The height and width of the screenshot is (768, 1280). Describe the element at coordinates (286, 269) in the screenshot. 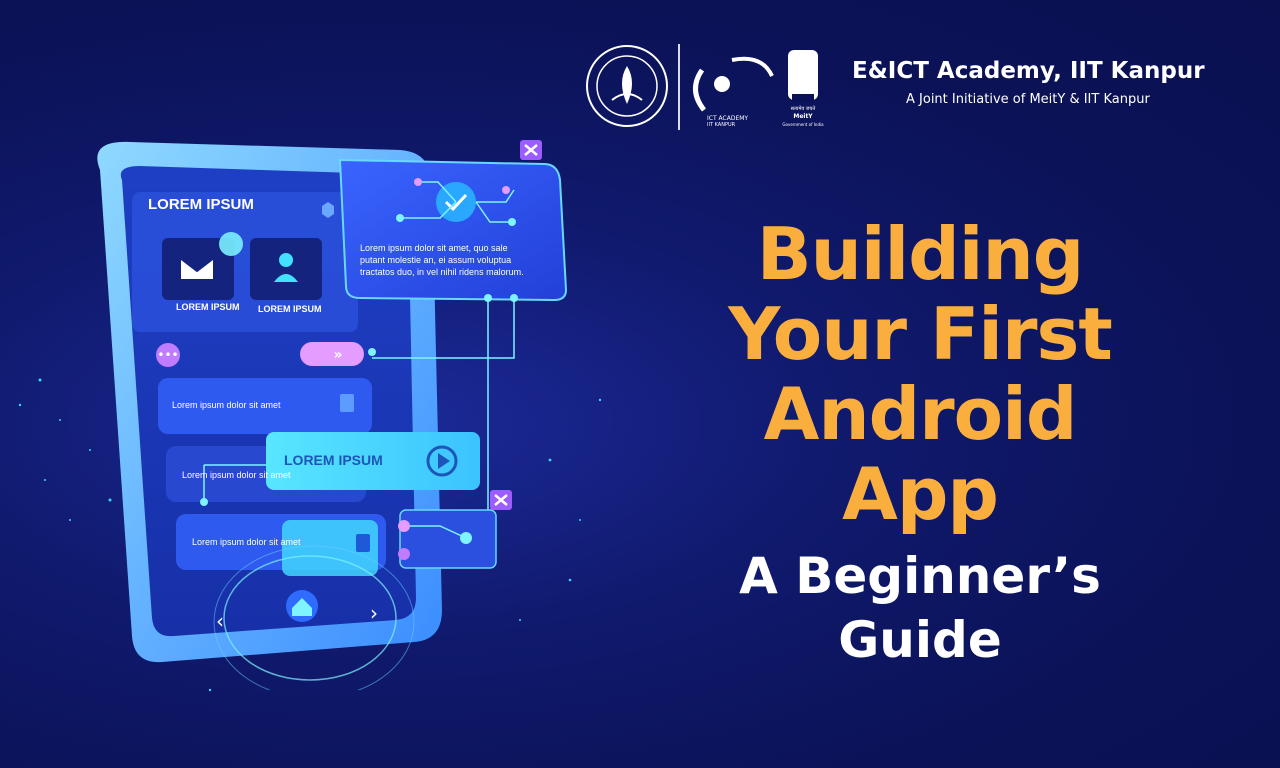

I see `user-tile` at that location.